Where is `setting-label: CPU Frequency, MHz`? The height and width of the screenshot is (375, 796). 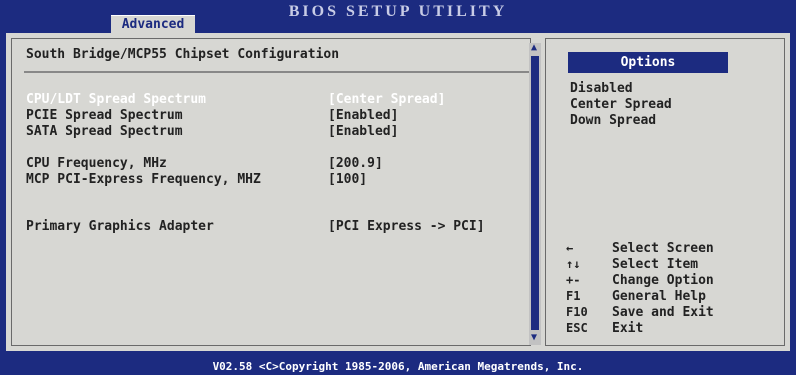
setting-label: CPU Frequency, MHz is located at coordinates (96, 163).